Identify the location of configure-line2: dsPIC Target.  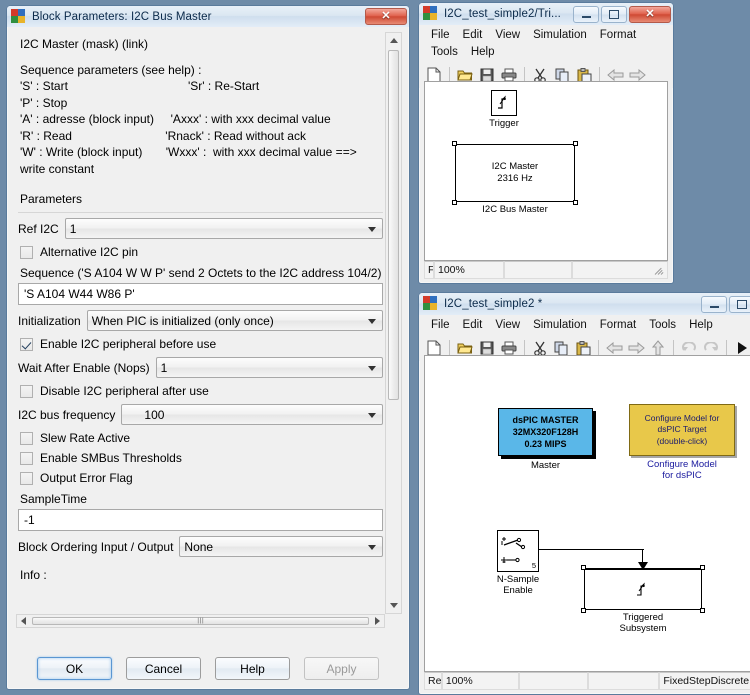
(682, 429).